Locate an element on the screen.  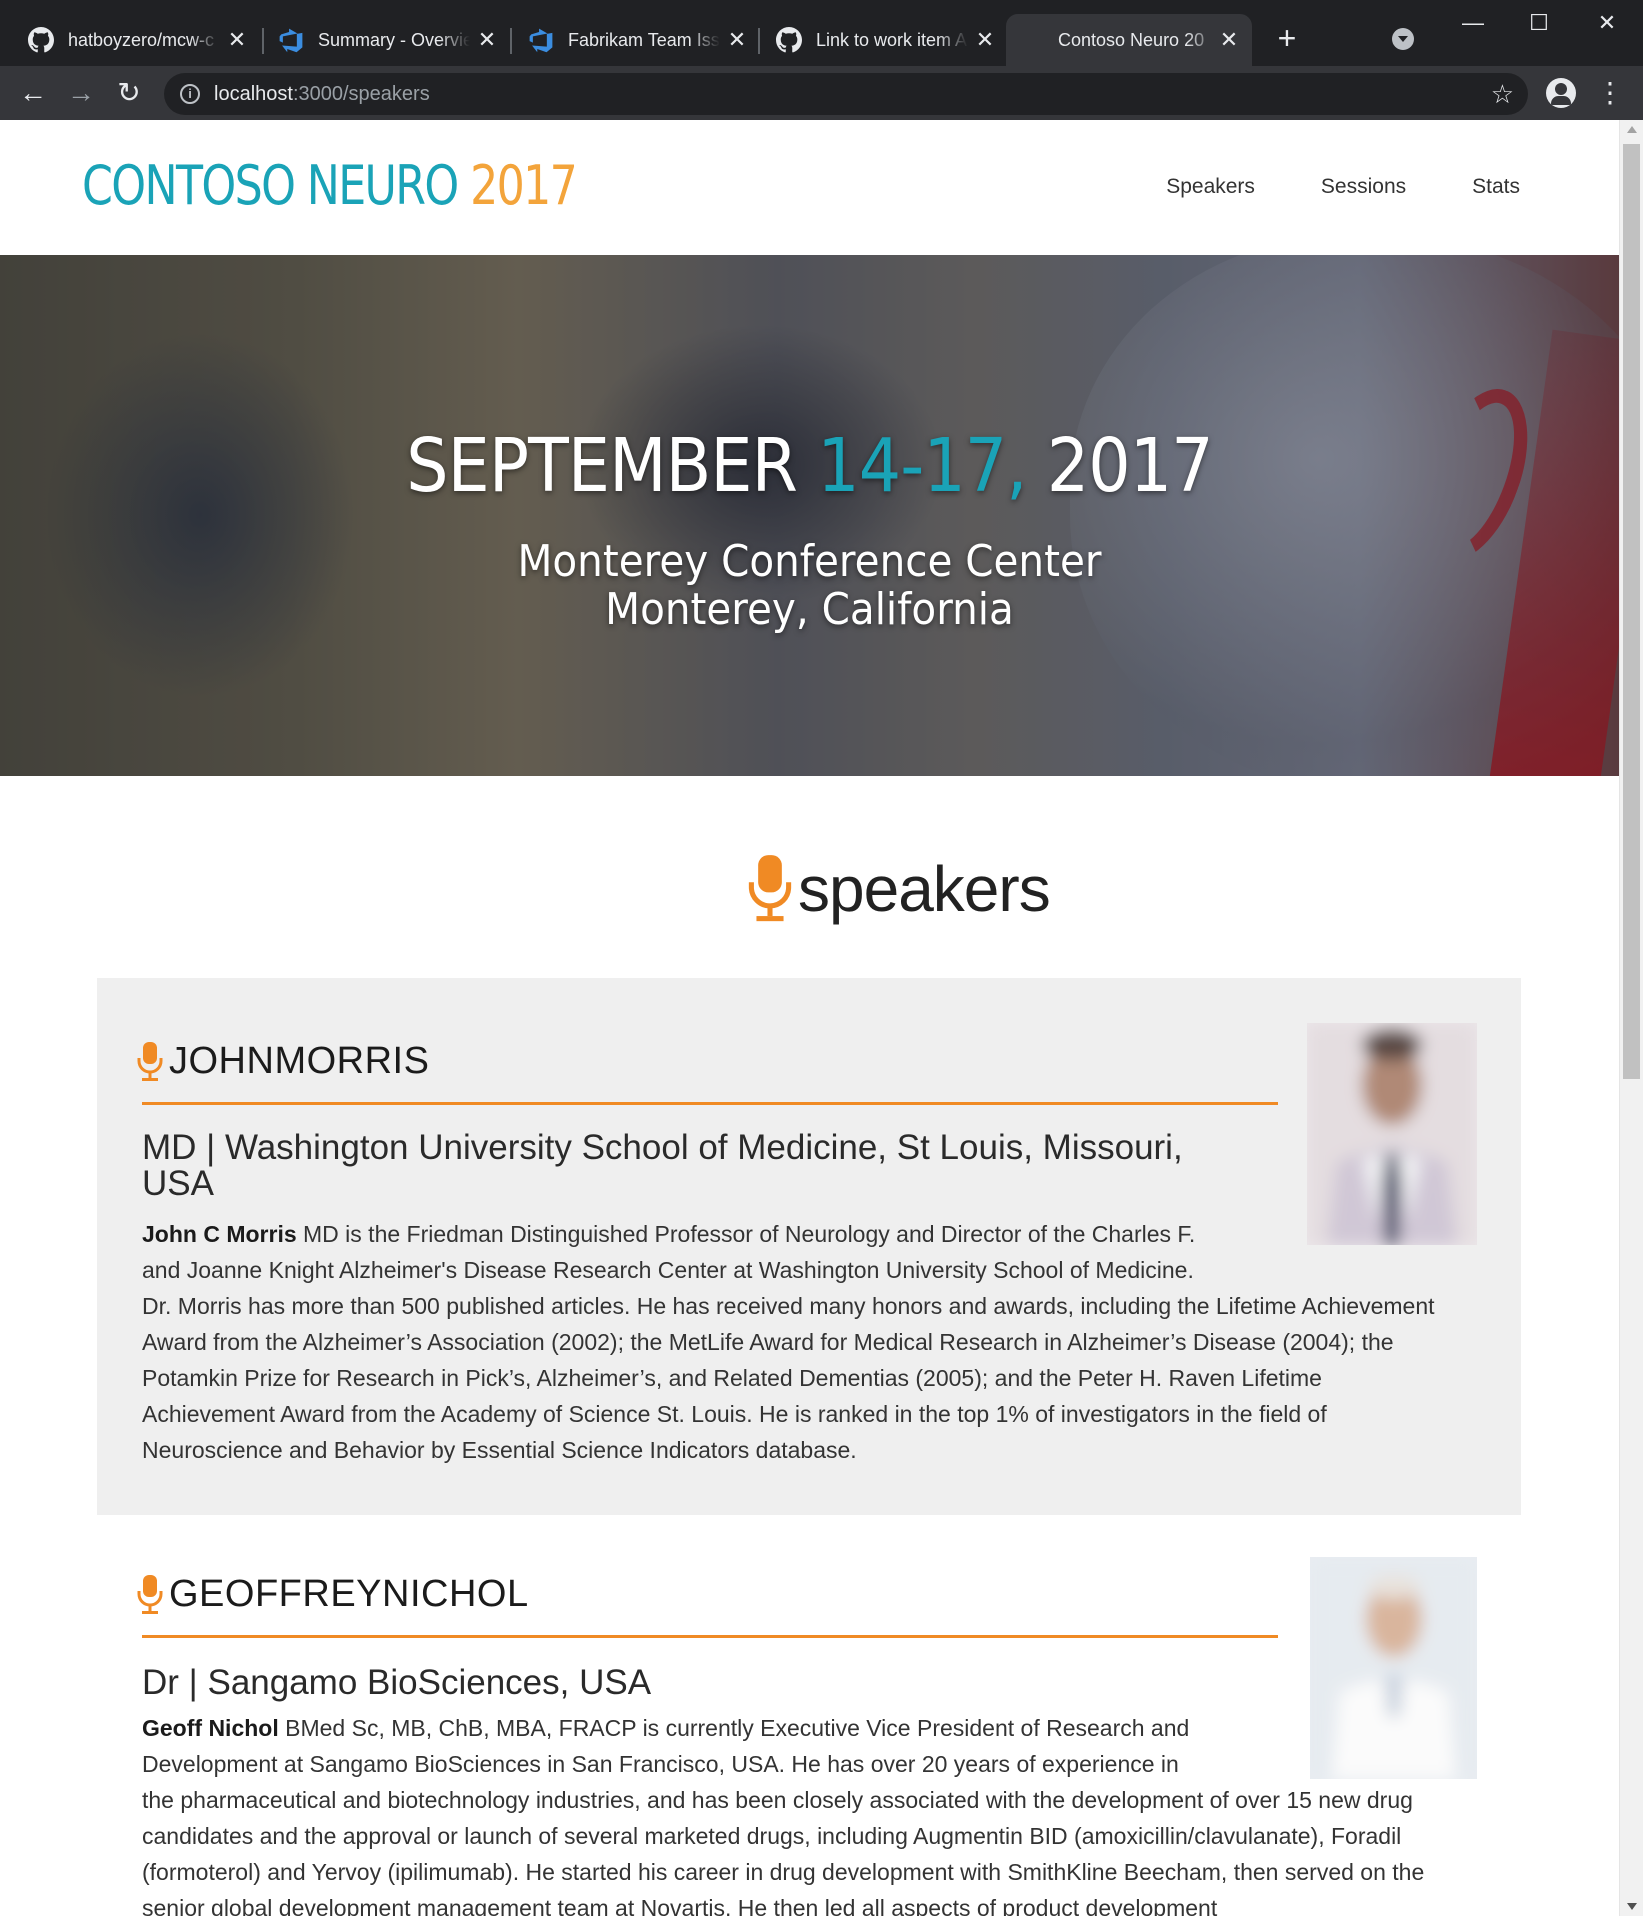
section-title: speakers is located at coordinates (924, 889).